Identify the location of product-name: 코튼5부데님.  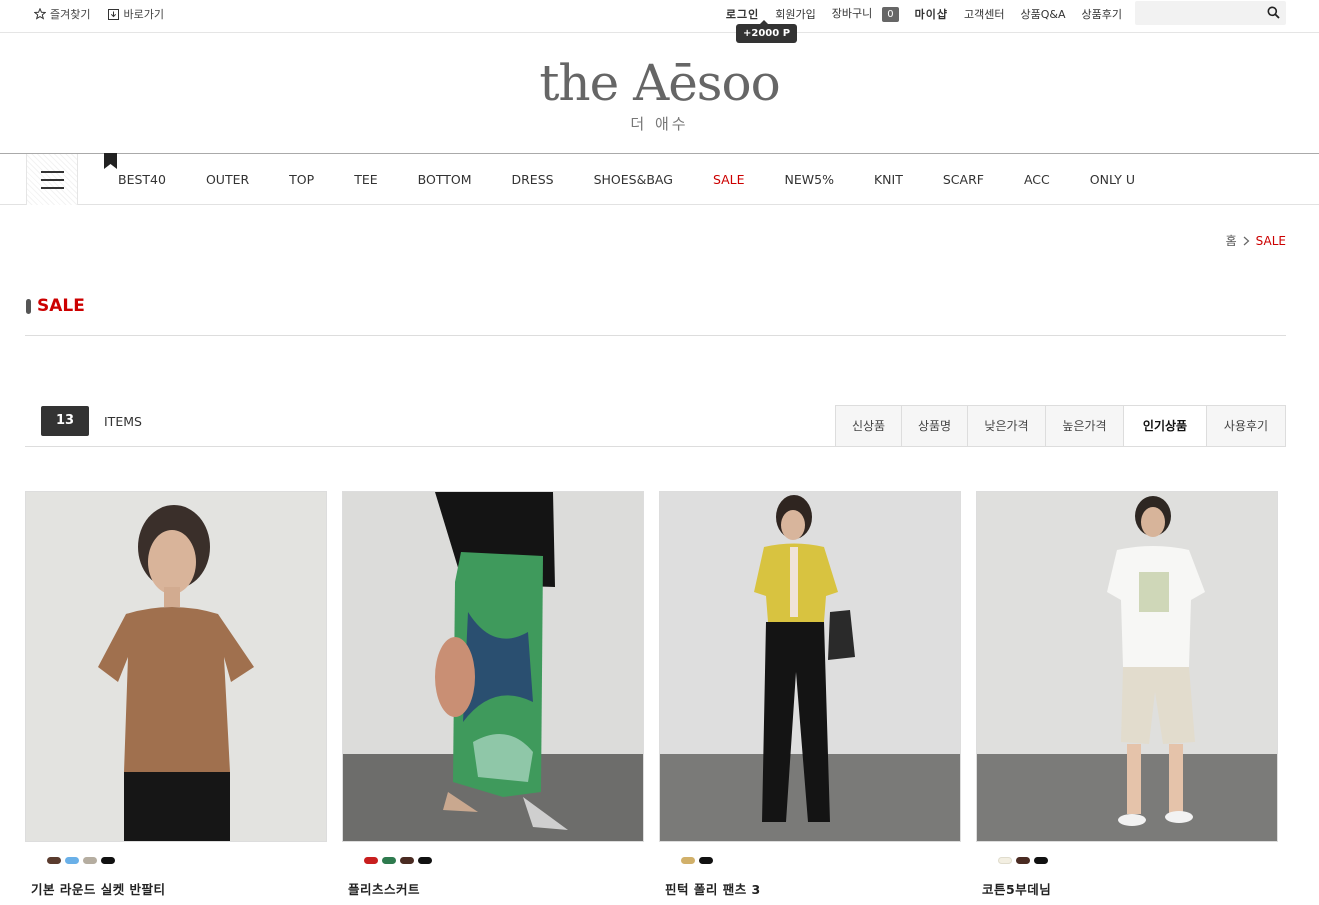
(1130, 888).